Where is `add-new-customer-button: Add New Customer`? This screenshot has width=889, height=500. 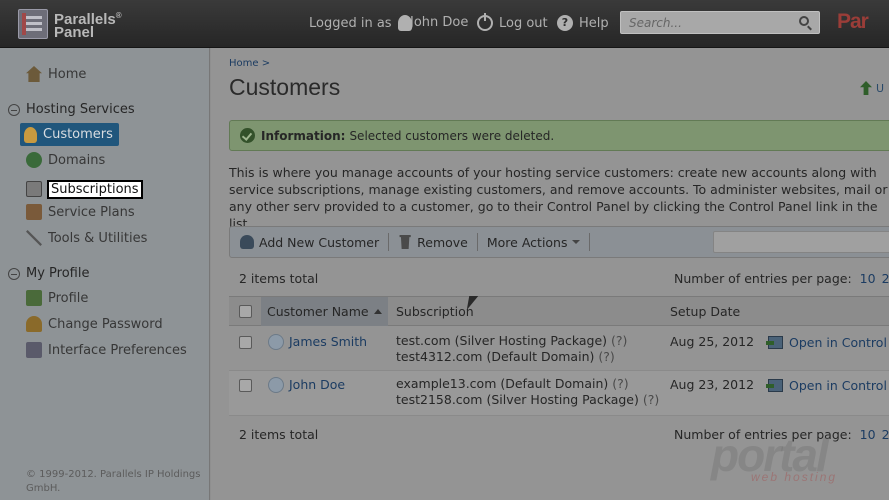
add-new-customer-button: Add New Customer is located at coordinates (315, 242).